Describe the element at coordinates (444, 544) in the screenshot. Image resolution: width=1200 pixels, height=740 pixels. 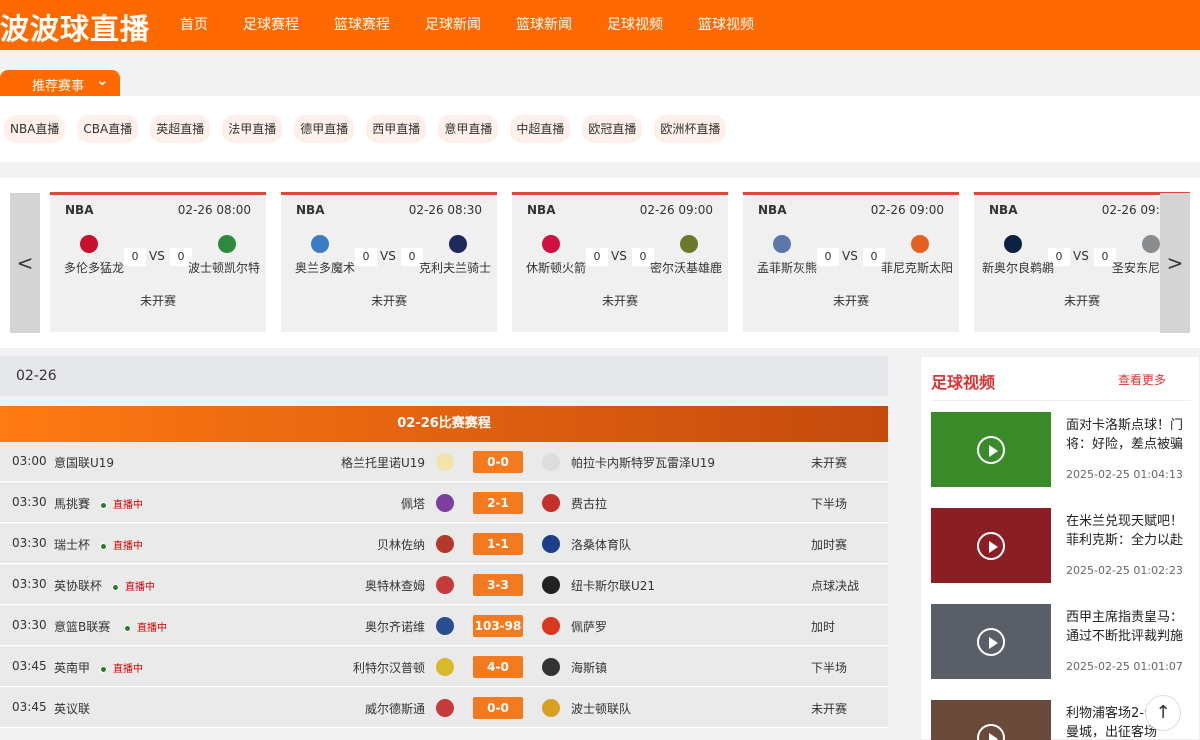
I see `schedule-row: 03:30 瑞士杯 直播中 贝林佐纳 1-1 洛桑体育队 加时赛` at that location.